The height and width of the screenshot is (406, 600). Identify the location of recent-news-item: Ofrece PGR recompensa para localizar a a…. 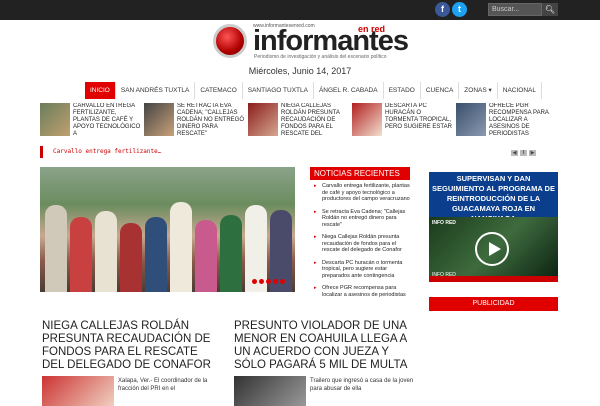
(360, 291).